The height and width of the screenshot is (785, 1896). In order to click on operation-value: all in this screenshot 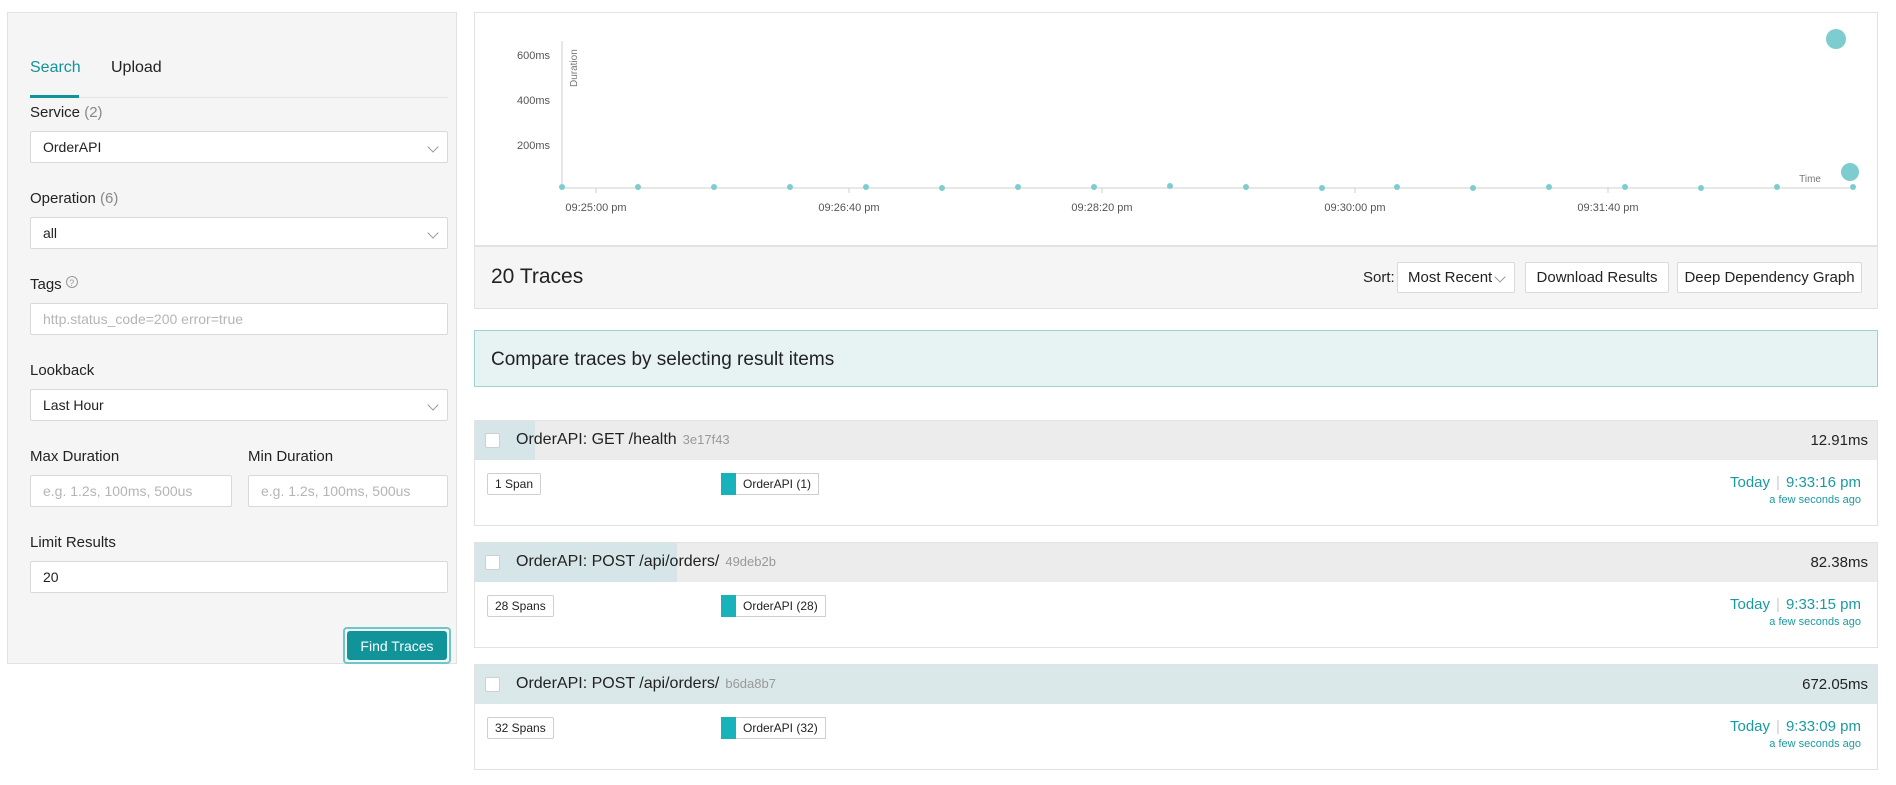, I will do `click(50, 233)`.